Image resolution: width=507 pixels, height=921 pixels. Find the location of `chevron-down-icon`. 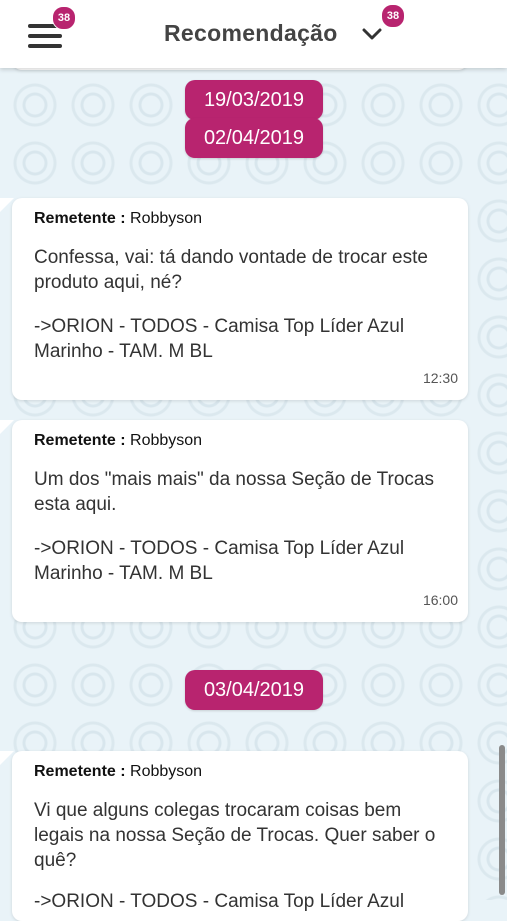

chevron-down-icon is located at coordinates (372, 34).